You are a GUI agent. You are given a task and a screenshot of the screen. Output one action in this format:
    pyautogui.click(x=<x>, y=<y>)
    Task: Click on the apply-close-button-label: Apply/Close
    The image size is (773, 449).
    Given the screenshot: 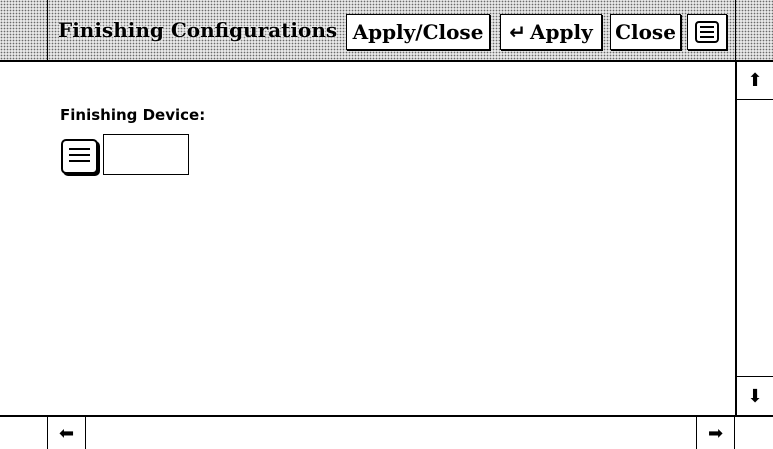 What is the action you would take?
    pyautogui.click(x=418, y=32)
    